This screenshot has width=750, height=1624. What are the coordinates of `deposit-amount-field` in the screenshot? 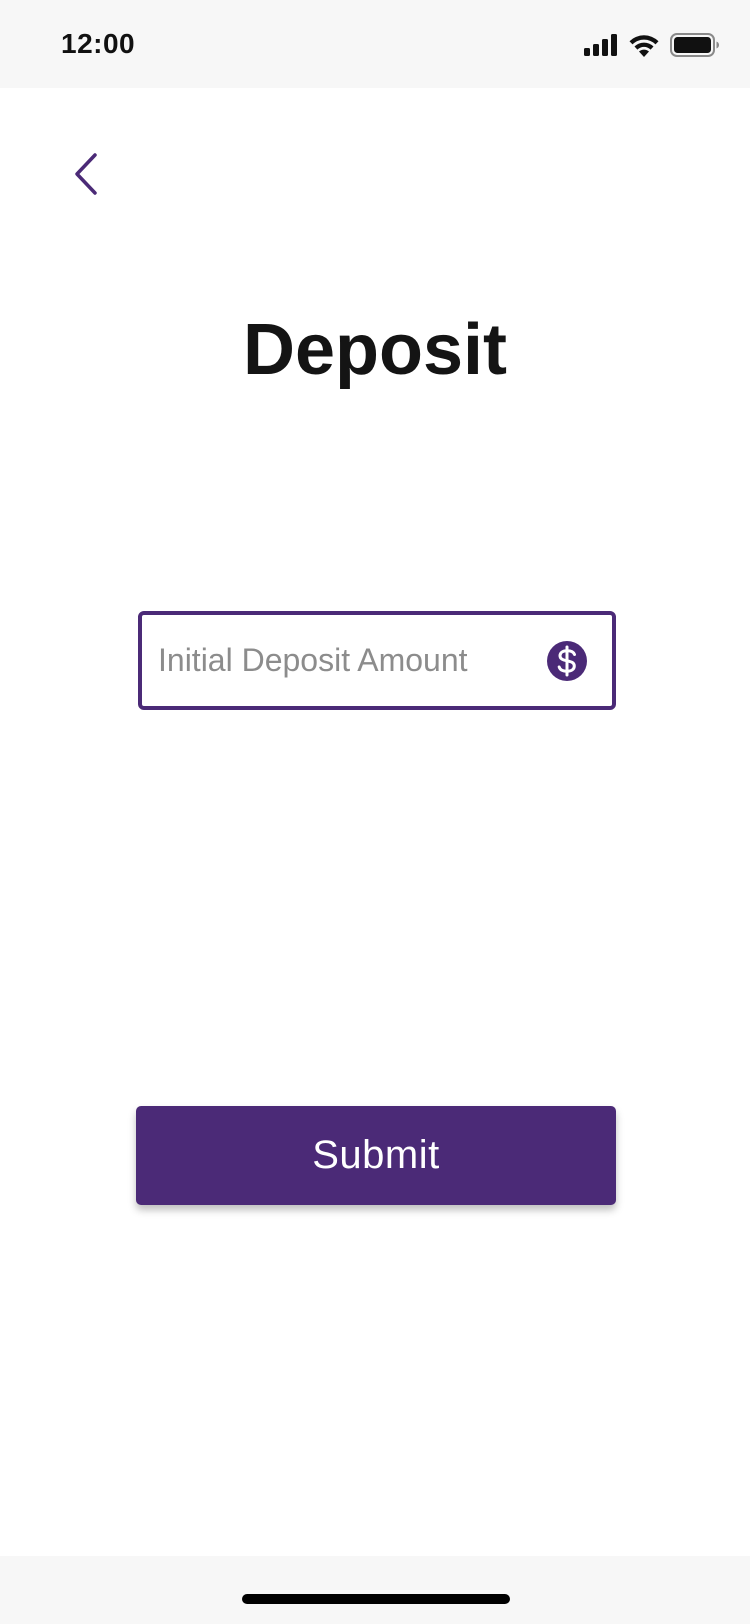 It's located at (377, 660).